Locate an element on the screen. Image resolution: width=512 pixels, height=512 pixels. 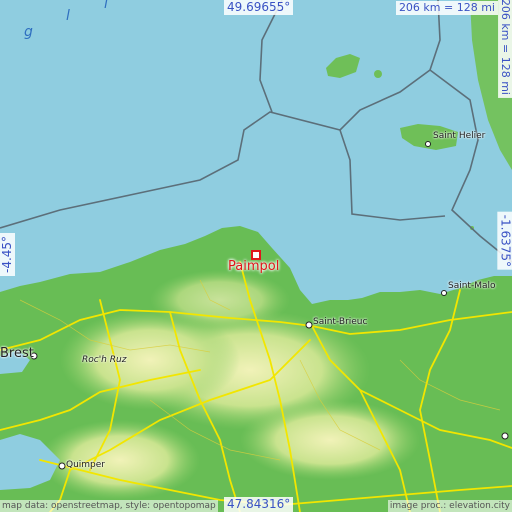
location-marker is located at coordinates (256, 255).